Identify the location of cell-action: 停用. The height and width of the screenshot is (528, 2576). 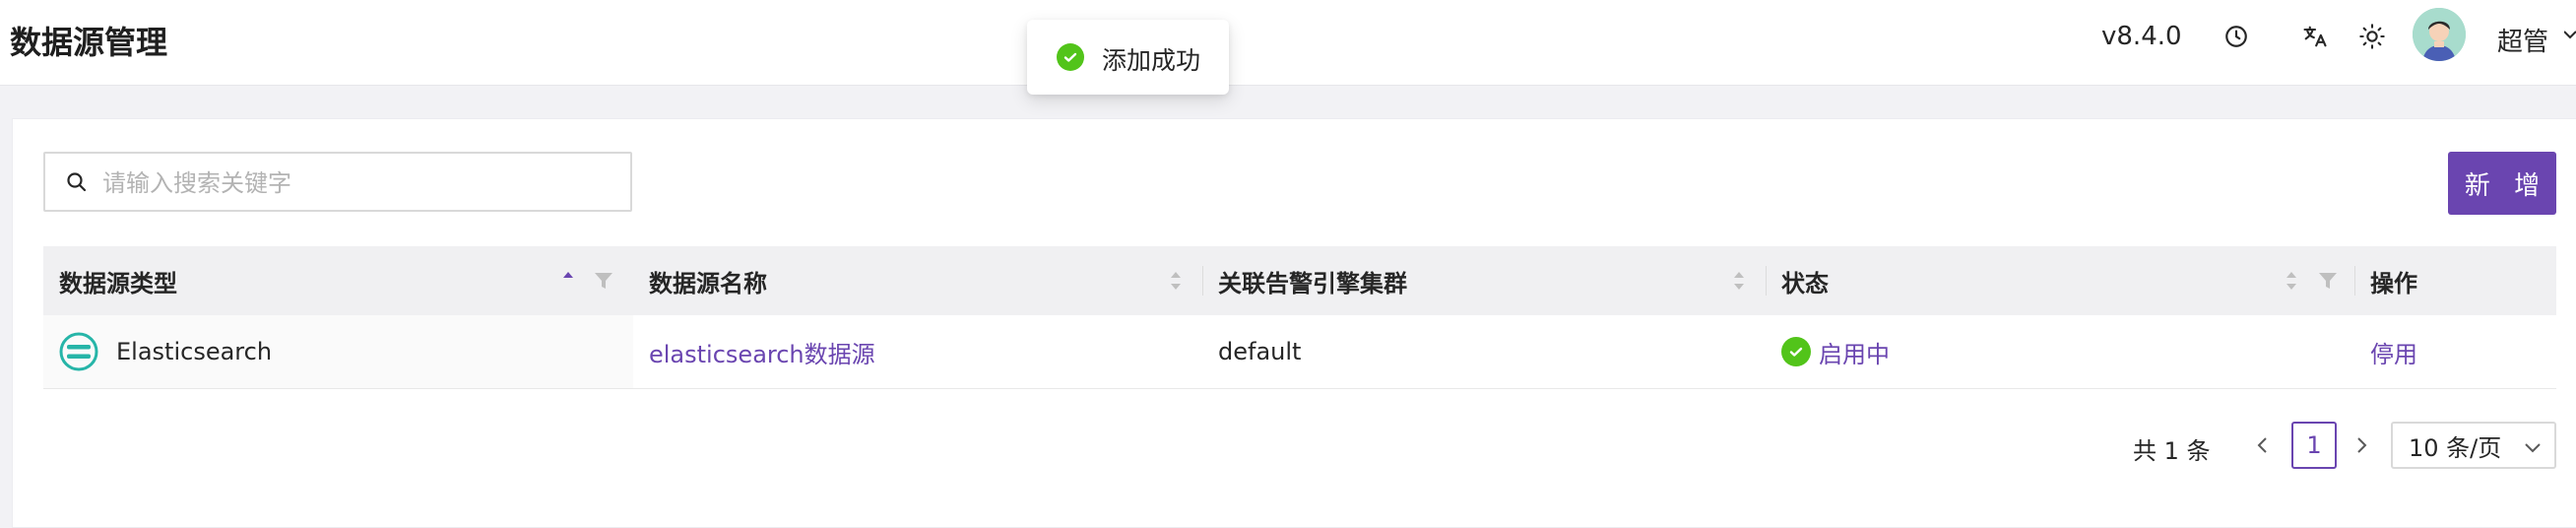
(2393, 351).